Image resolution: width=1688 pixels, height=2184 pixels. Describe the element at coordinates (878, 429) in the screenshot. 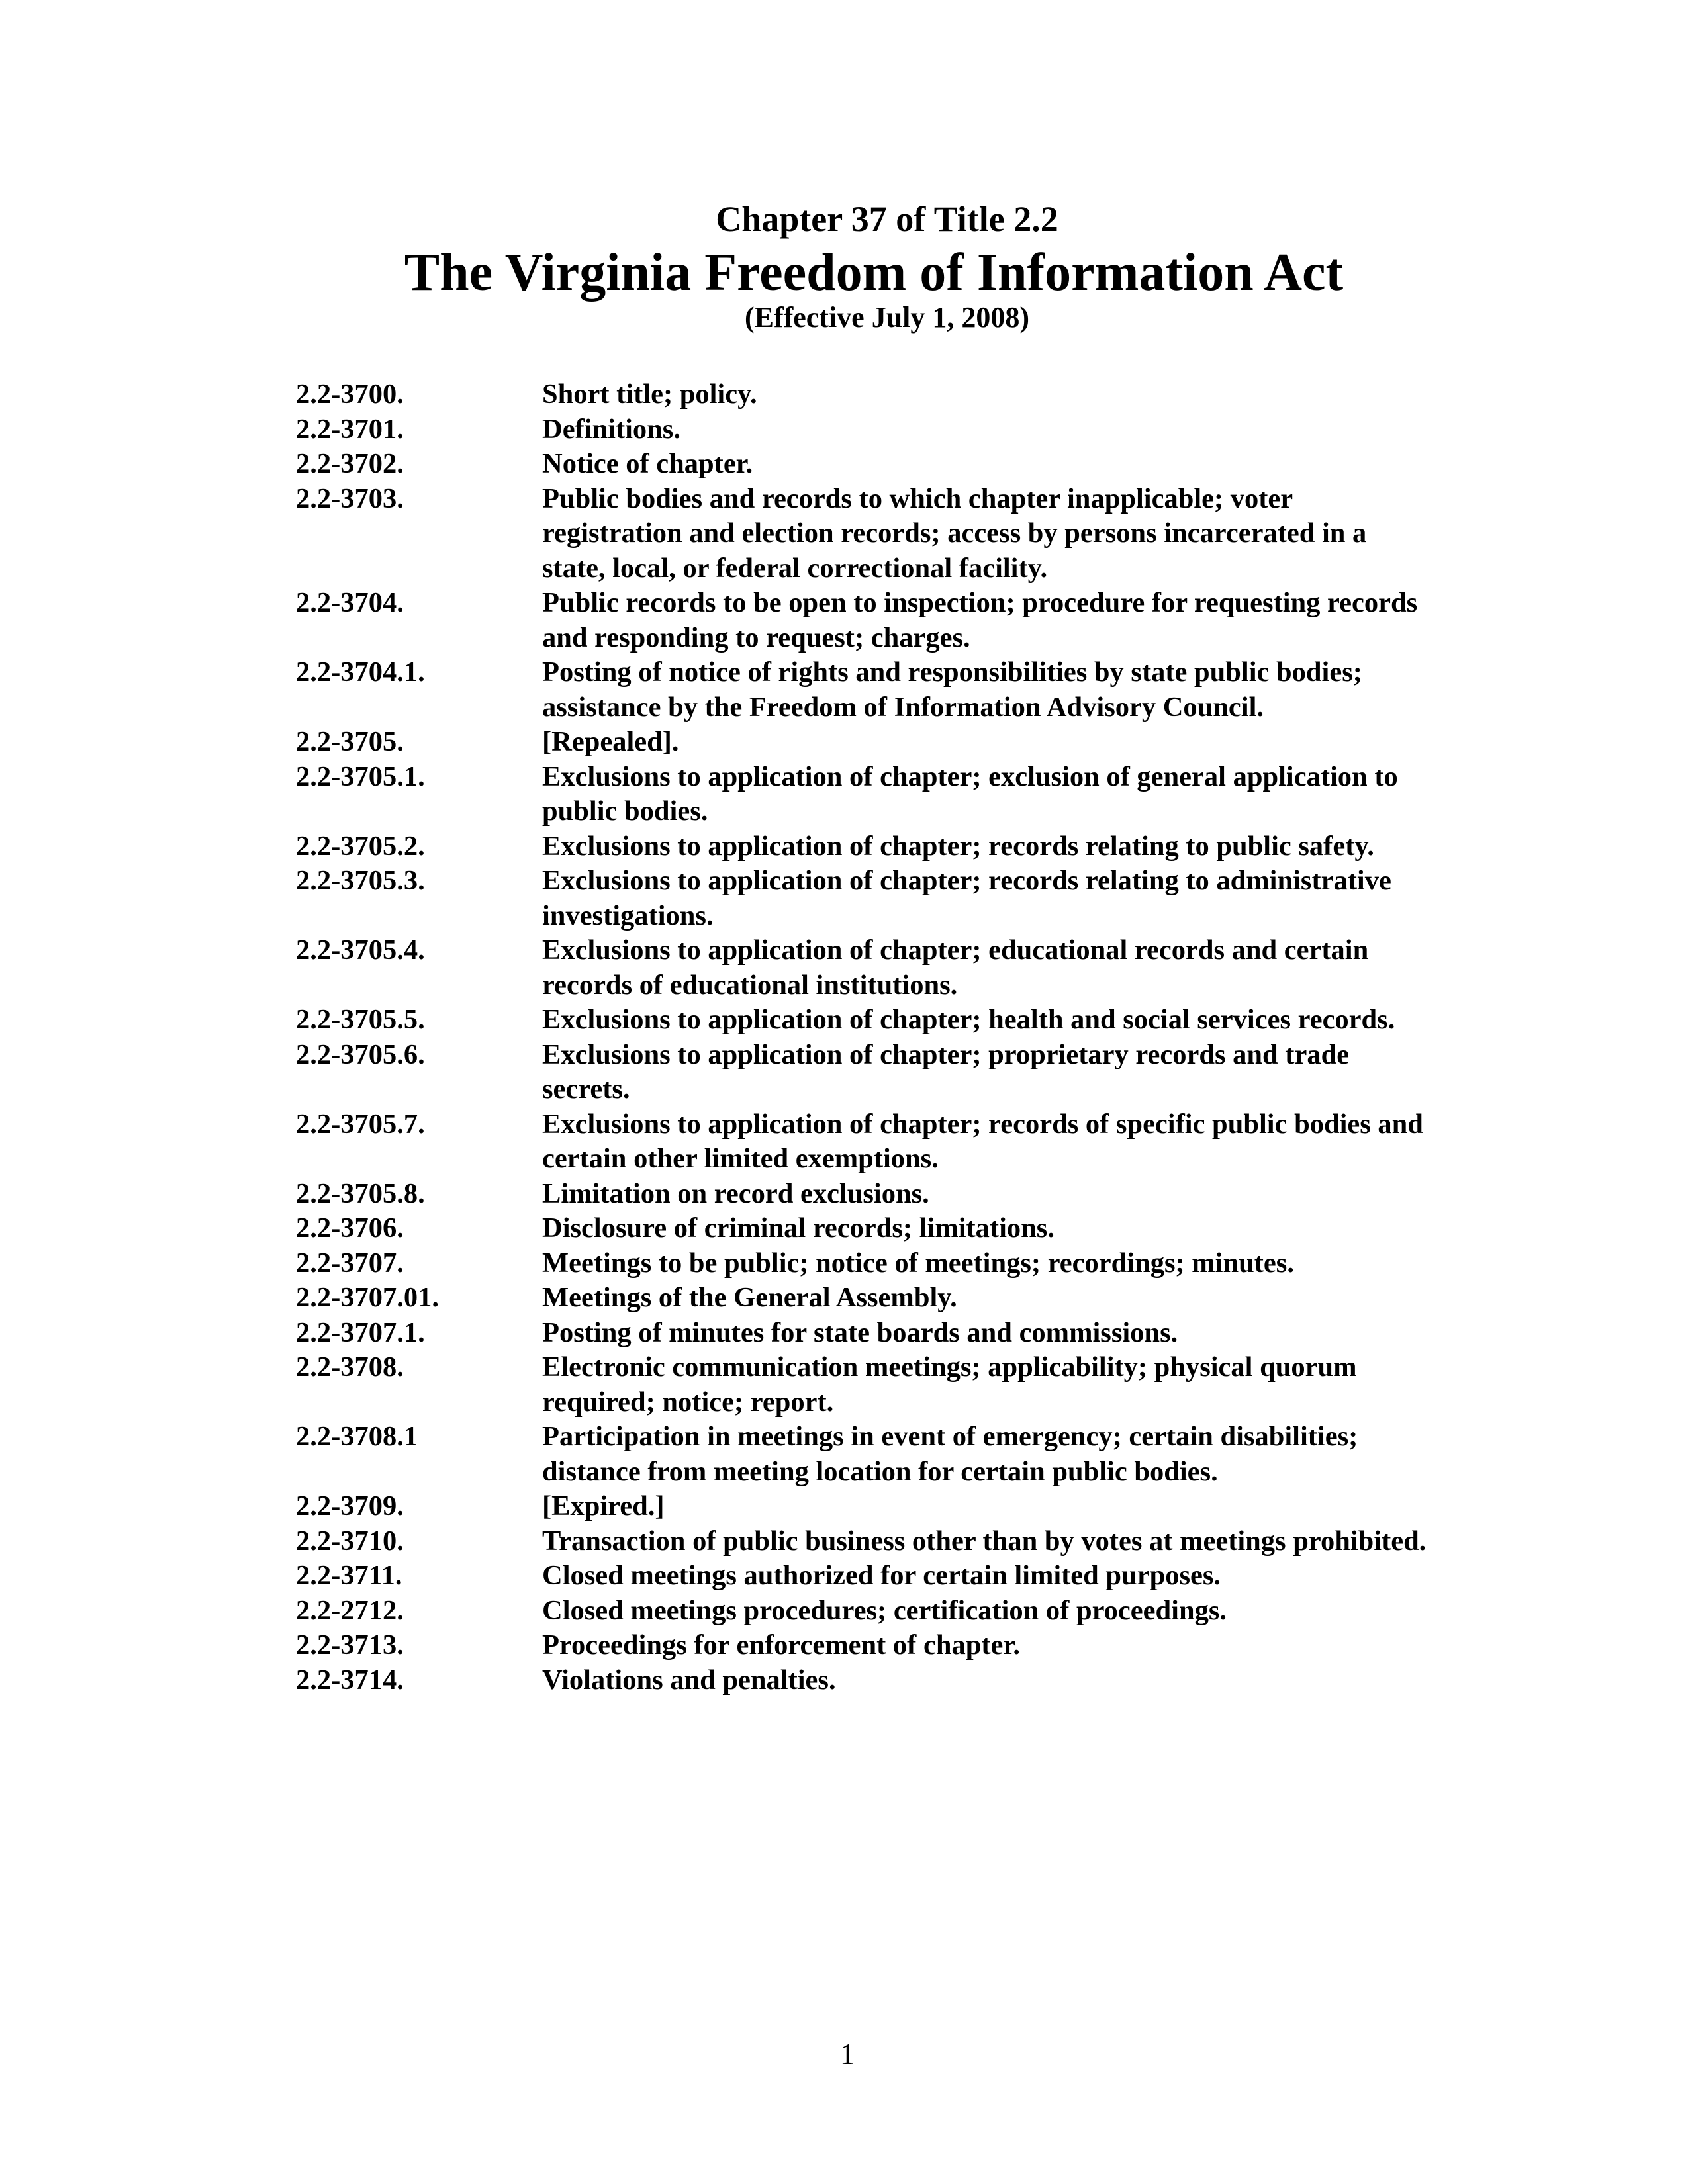

I see `toc-entry: 2.2-3701. Definitions.` at that location.